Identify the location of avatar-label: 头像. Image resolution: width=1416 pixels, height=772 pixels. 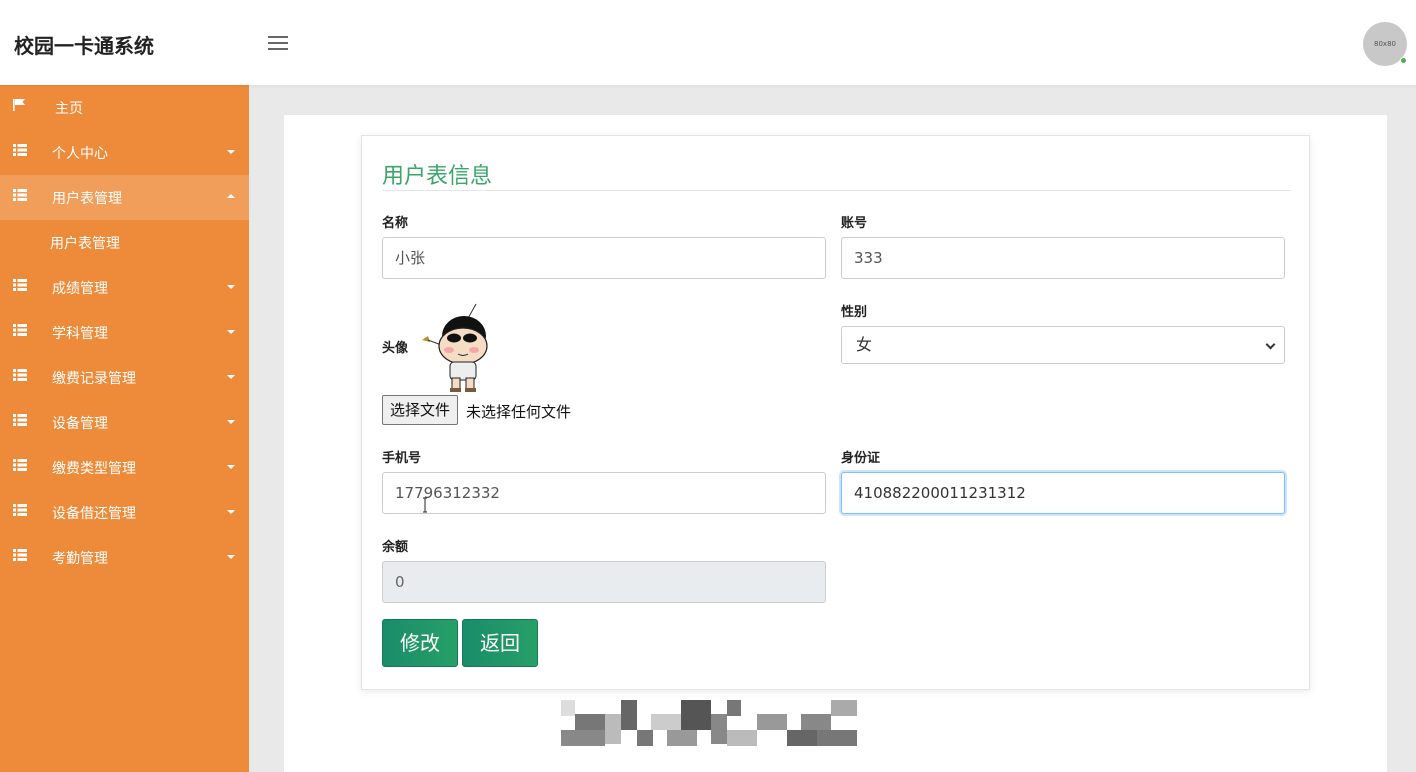
(395, 348).